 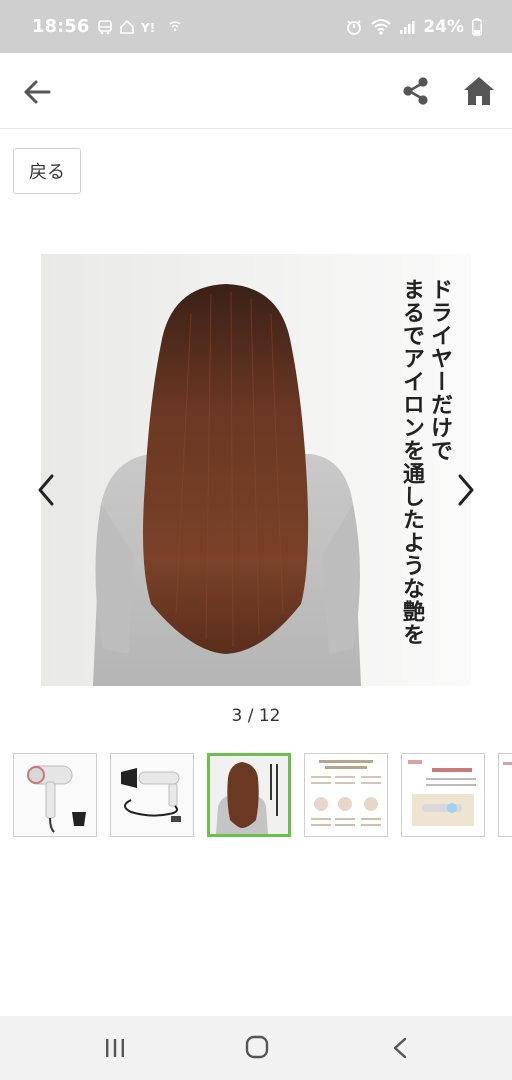 What do you see at coordinates (37, 92) in the screenshot?
I see `arrow-left-icon` at bounding box center [37, 92].